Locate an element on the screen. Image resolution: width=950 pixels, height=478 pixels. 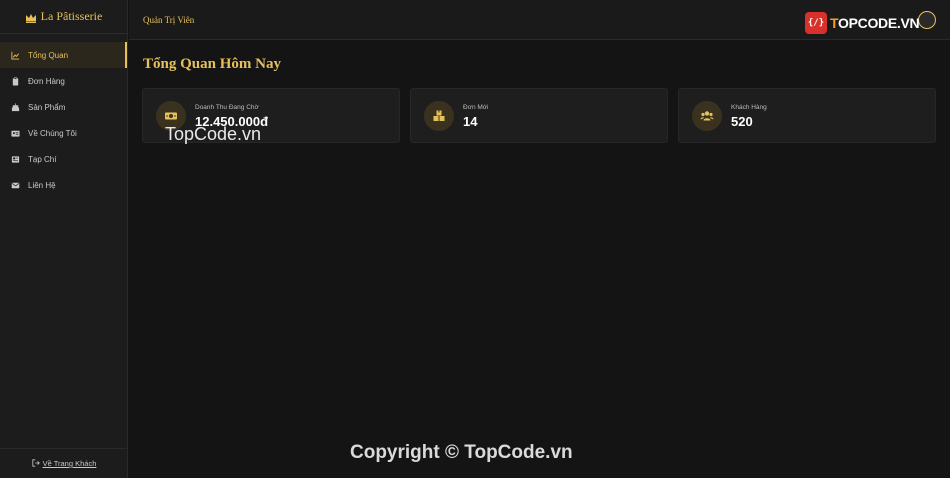
clipboard-icon is located at coordinates (15, 81).